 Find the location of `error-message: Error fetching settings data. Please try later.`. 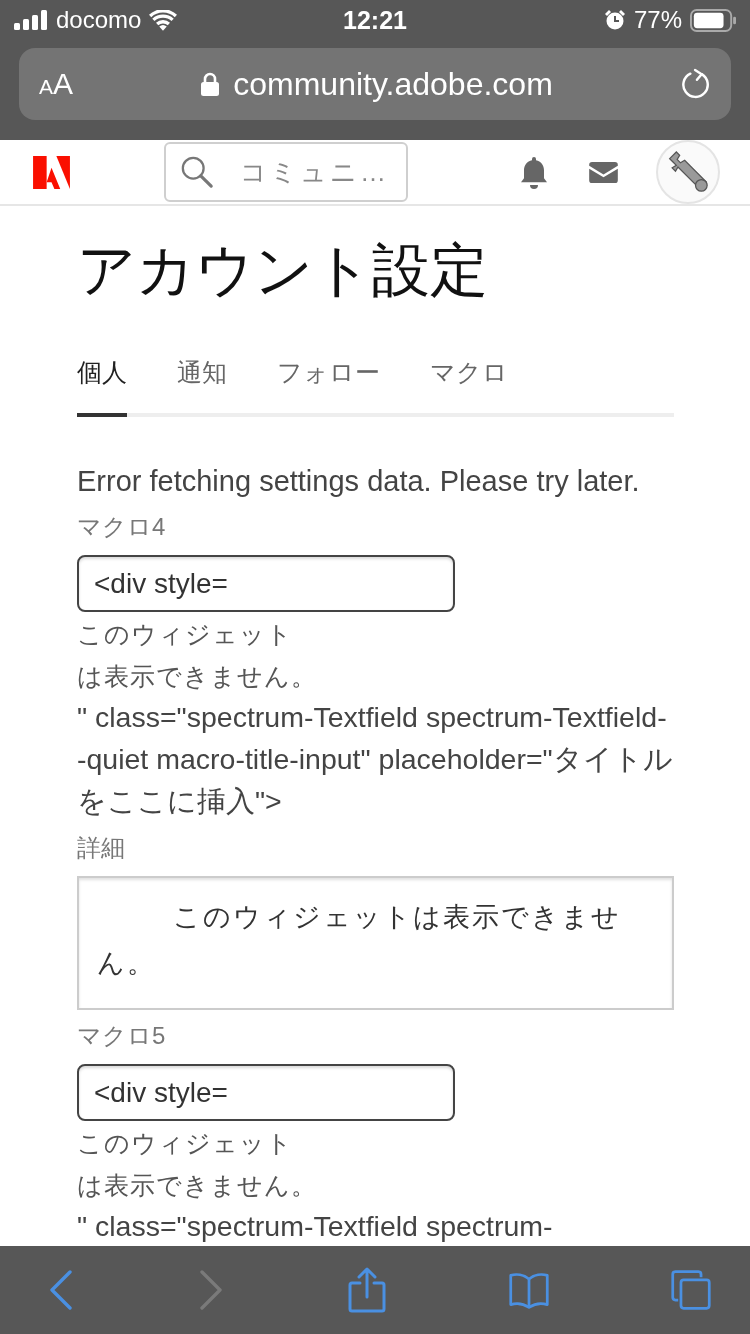

error-message: Error fetching settings data. Please try later. is located at coordinates (359, 481).